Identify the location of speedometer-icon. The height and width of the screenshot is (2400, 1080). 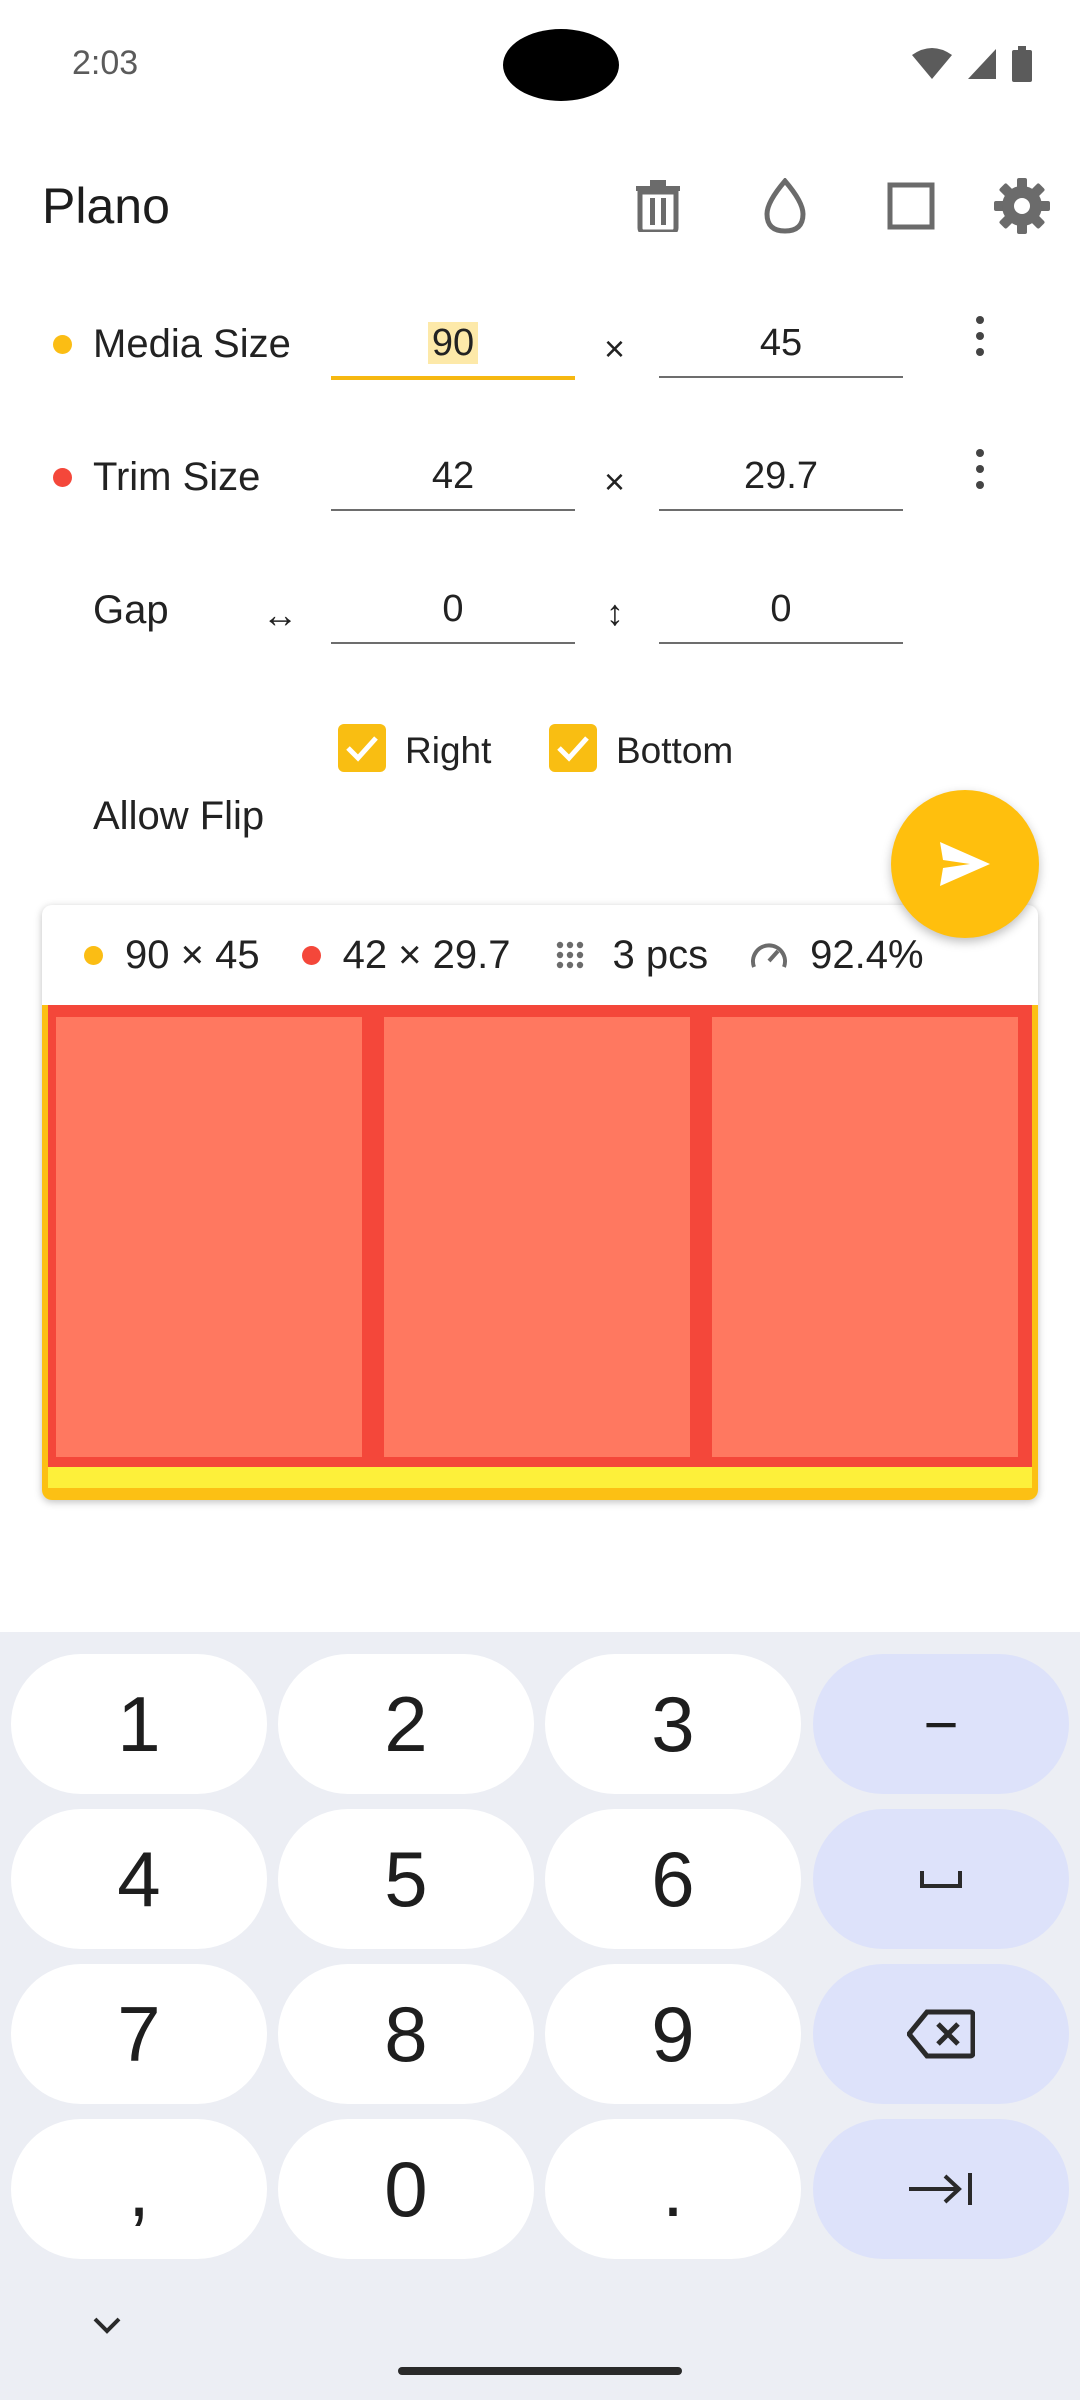
(769, 955).